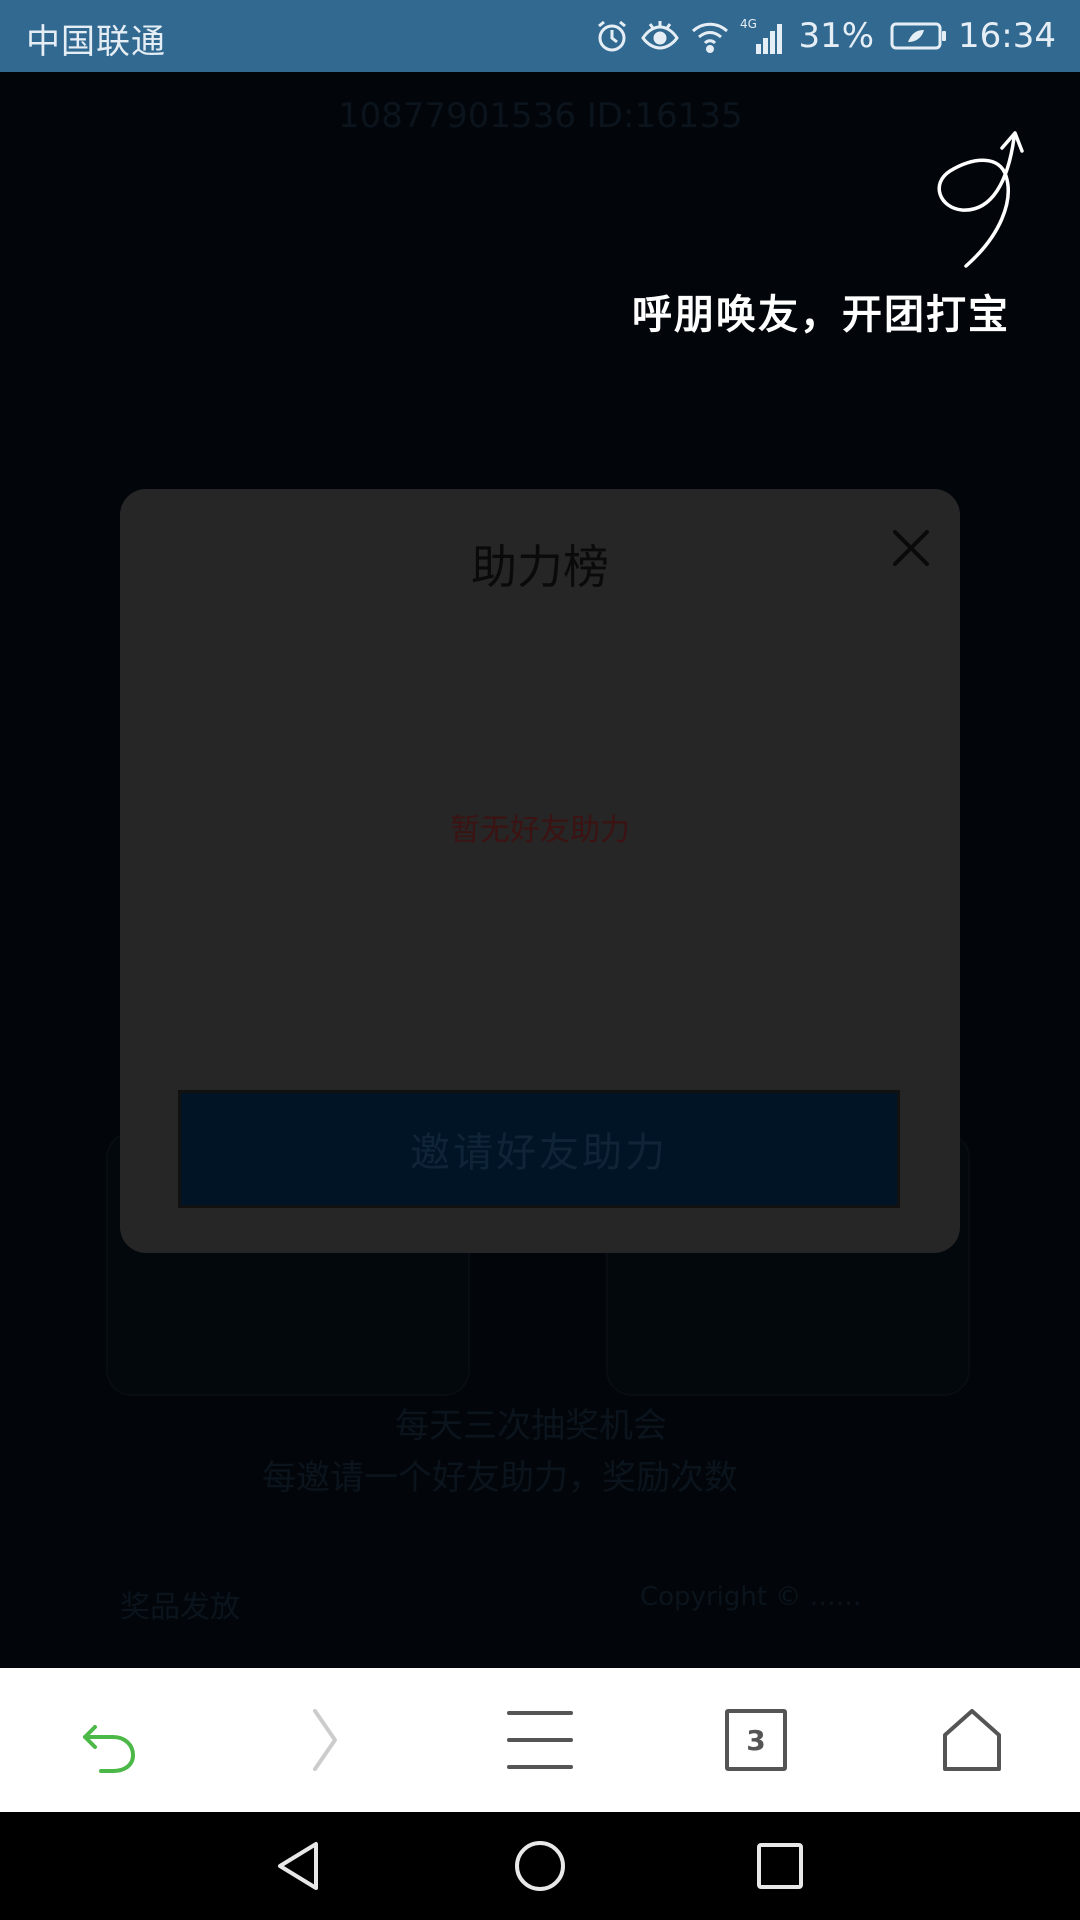 This screenshot has height=1920, width=1080. I want to click on alarm-icon, so click(612, 36).